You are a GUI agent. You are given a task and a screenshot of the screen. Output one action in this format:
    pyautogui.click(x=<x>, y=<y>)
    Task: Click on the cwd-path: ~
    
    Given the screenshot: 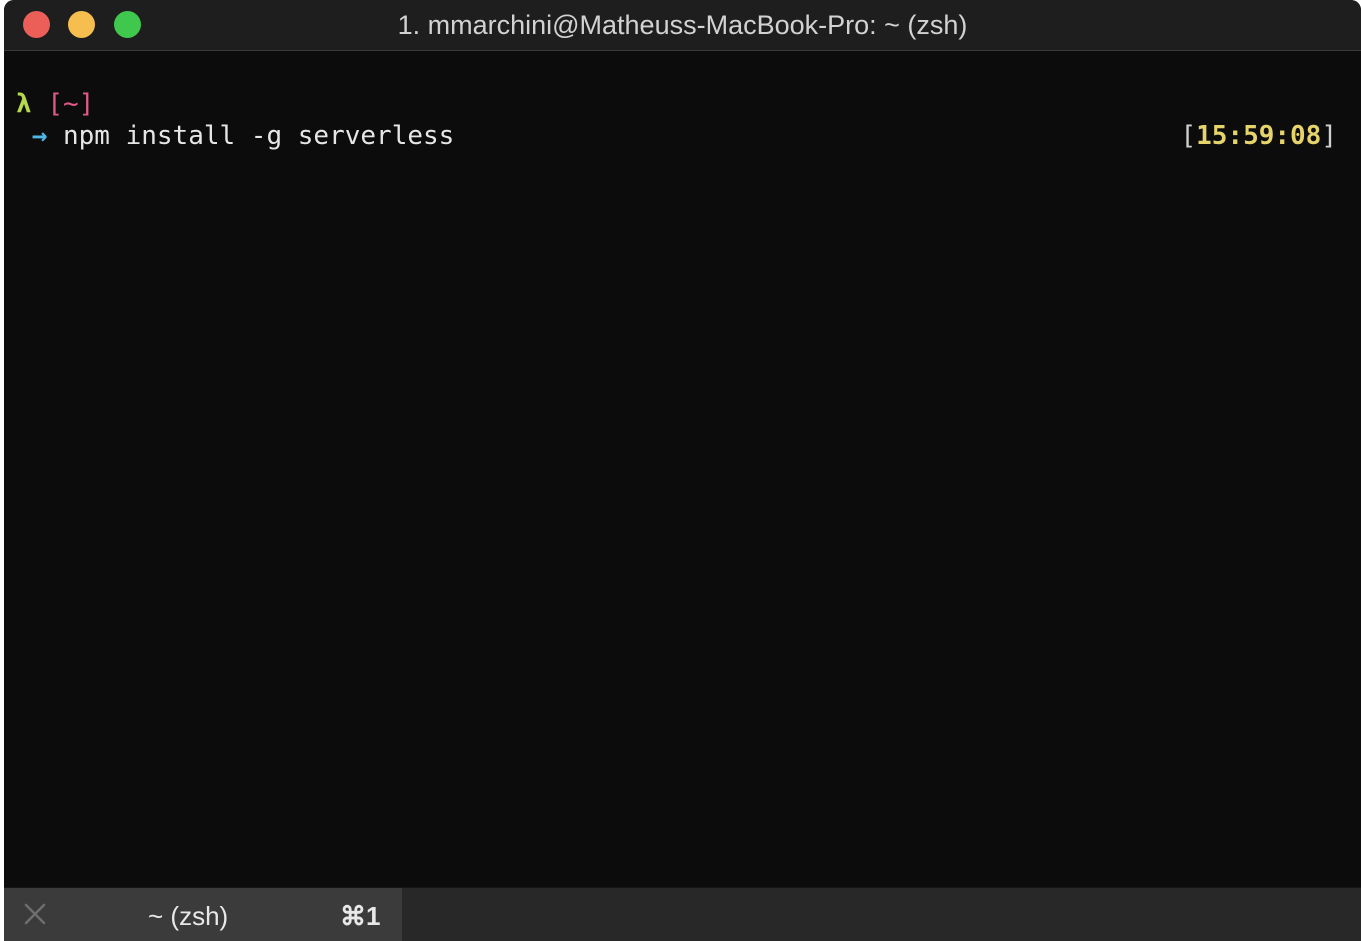 What is the action you would take?
    pyautogui.click(x=70, y=104)
    